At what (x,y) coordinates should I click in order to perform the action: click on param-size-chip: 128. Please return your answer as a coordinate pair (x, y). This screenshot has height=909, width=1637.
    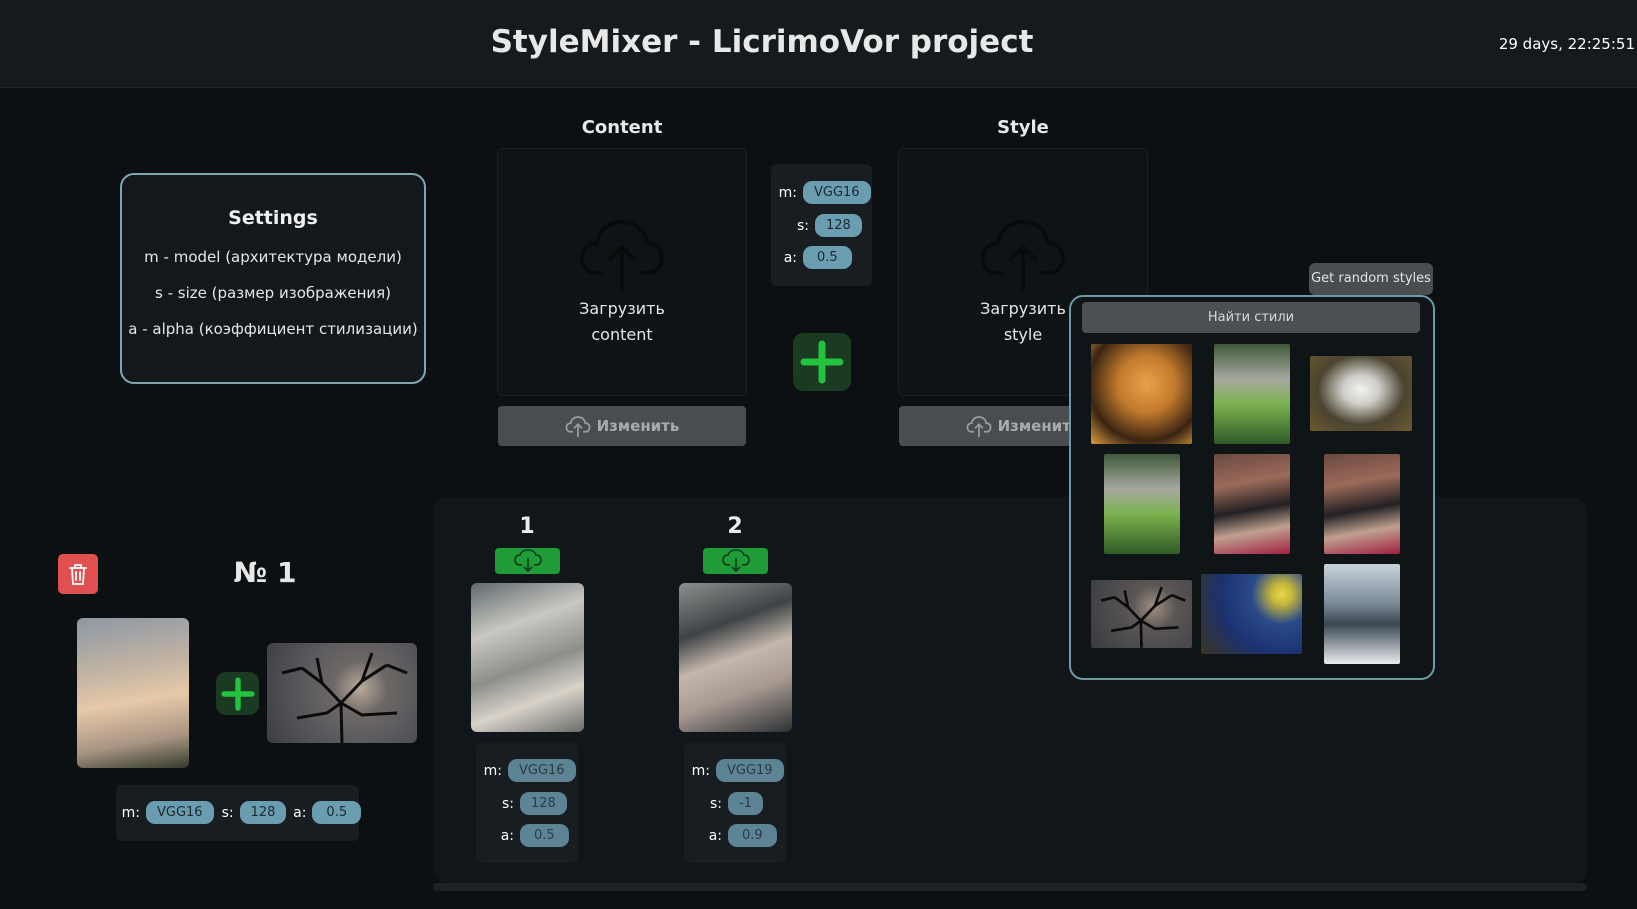
    Looking at the image, I should click on (838, 225).